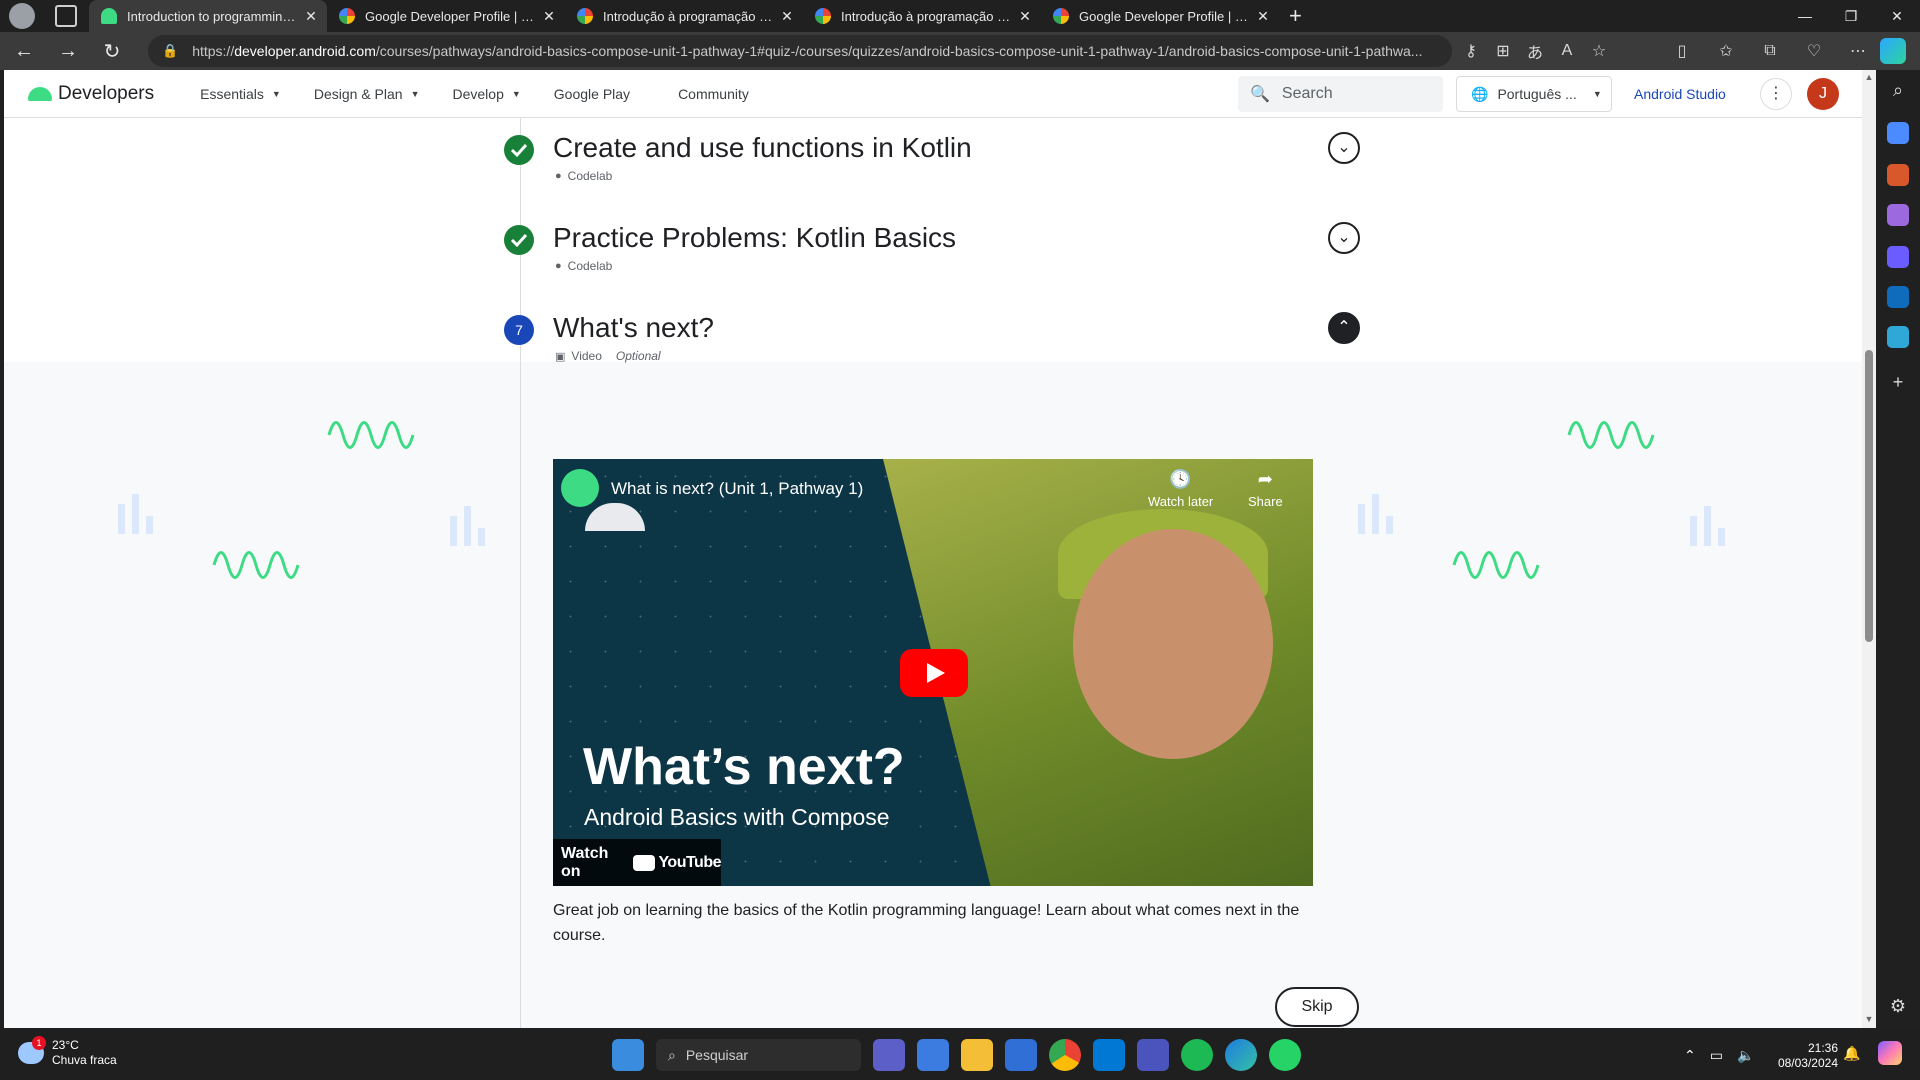 The height and width of the screenshot is (1080, 1920). What do you see at coordinates (628, 1055) in the screenshot?
I see `start-windows-icon` at bounding box center [628, 1055].